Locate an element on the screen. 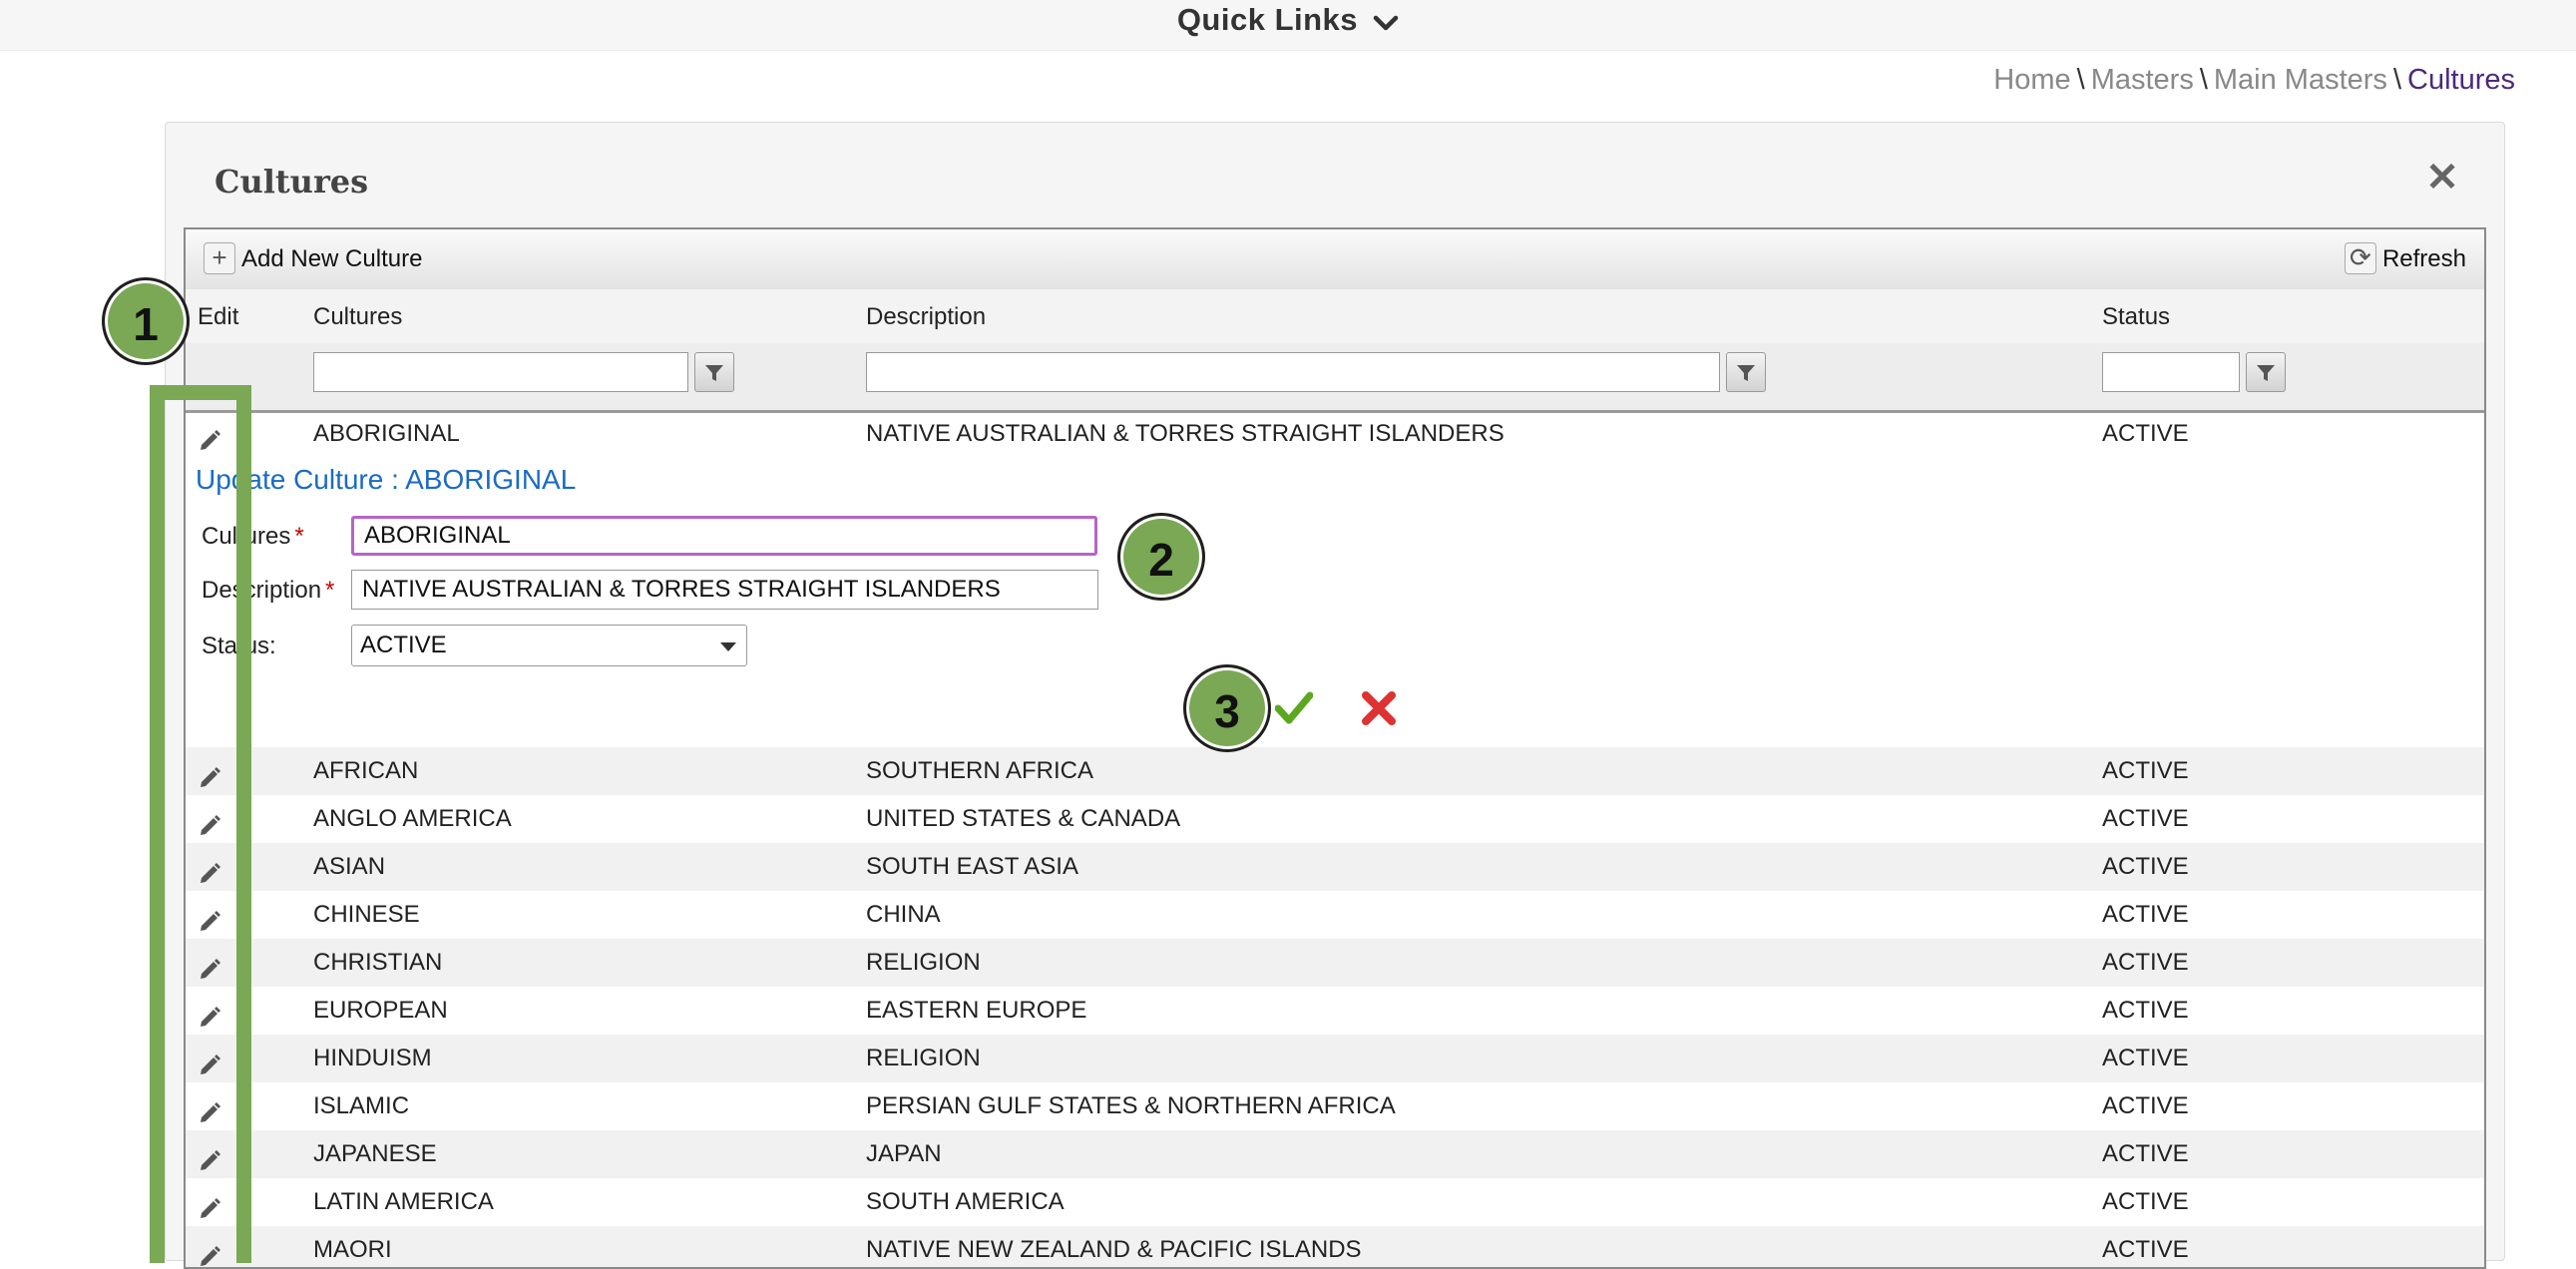 The height and width of the screenshot is (1269, 2576). page-title: Cultures is located at coordinates (292, 182).